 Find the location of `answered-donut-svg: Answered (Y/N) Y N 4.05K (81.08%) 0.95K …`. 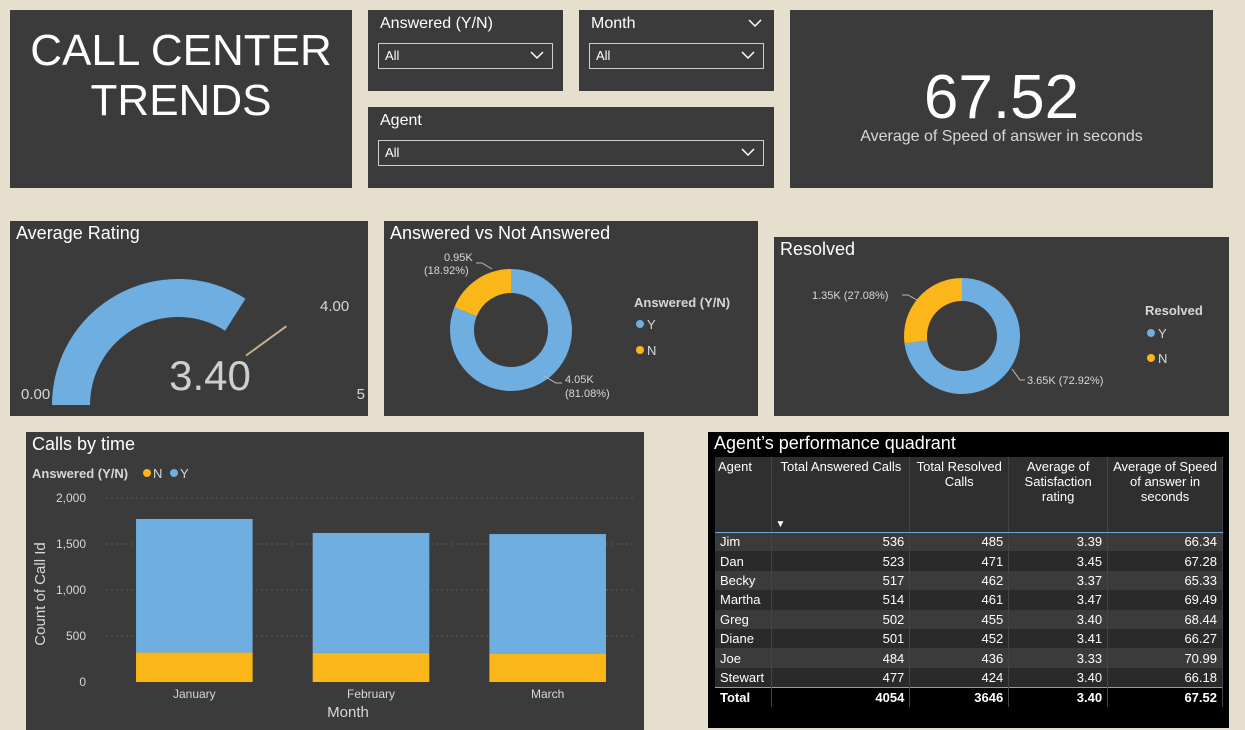

answered-donut-svg: Answered (Y/N) Y N 4.05K (81.08%) 0.95K … is located at coordinates (577, 326).